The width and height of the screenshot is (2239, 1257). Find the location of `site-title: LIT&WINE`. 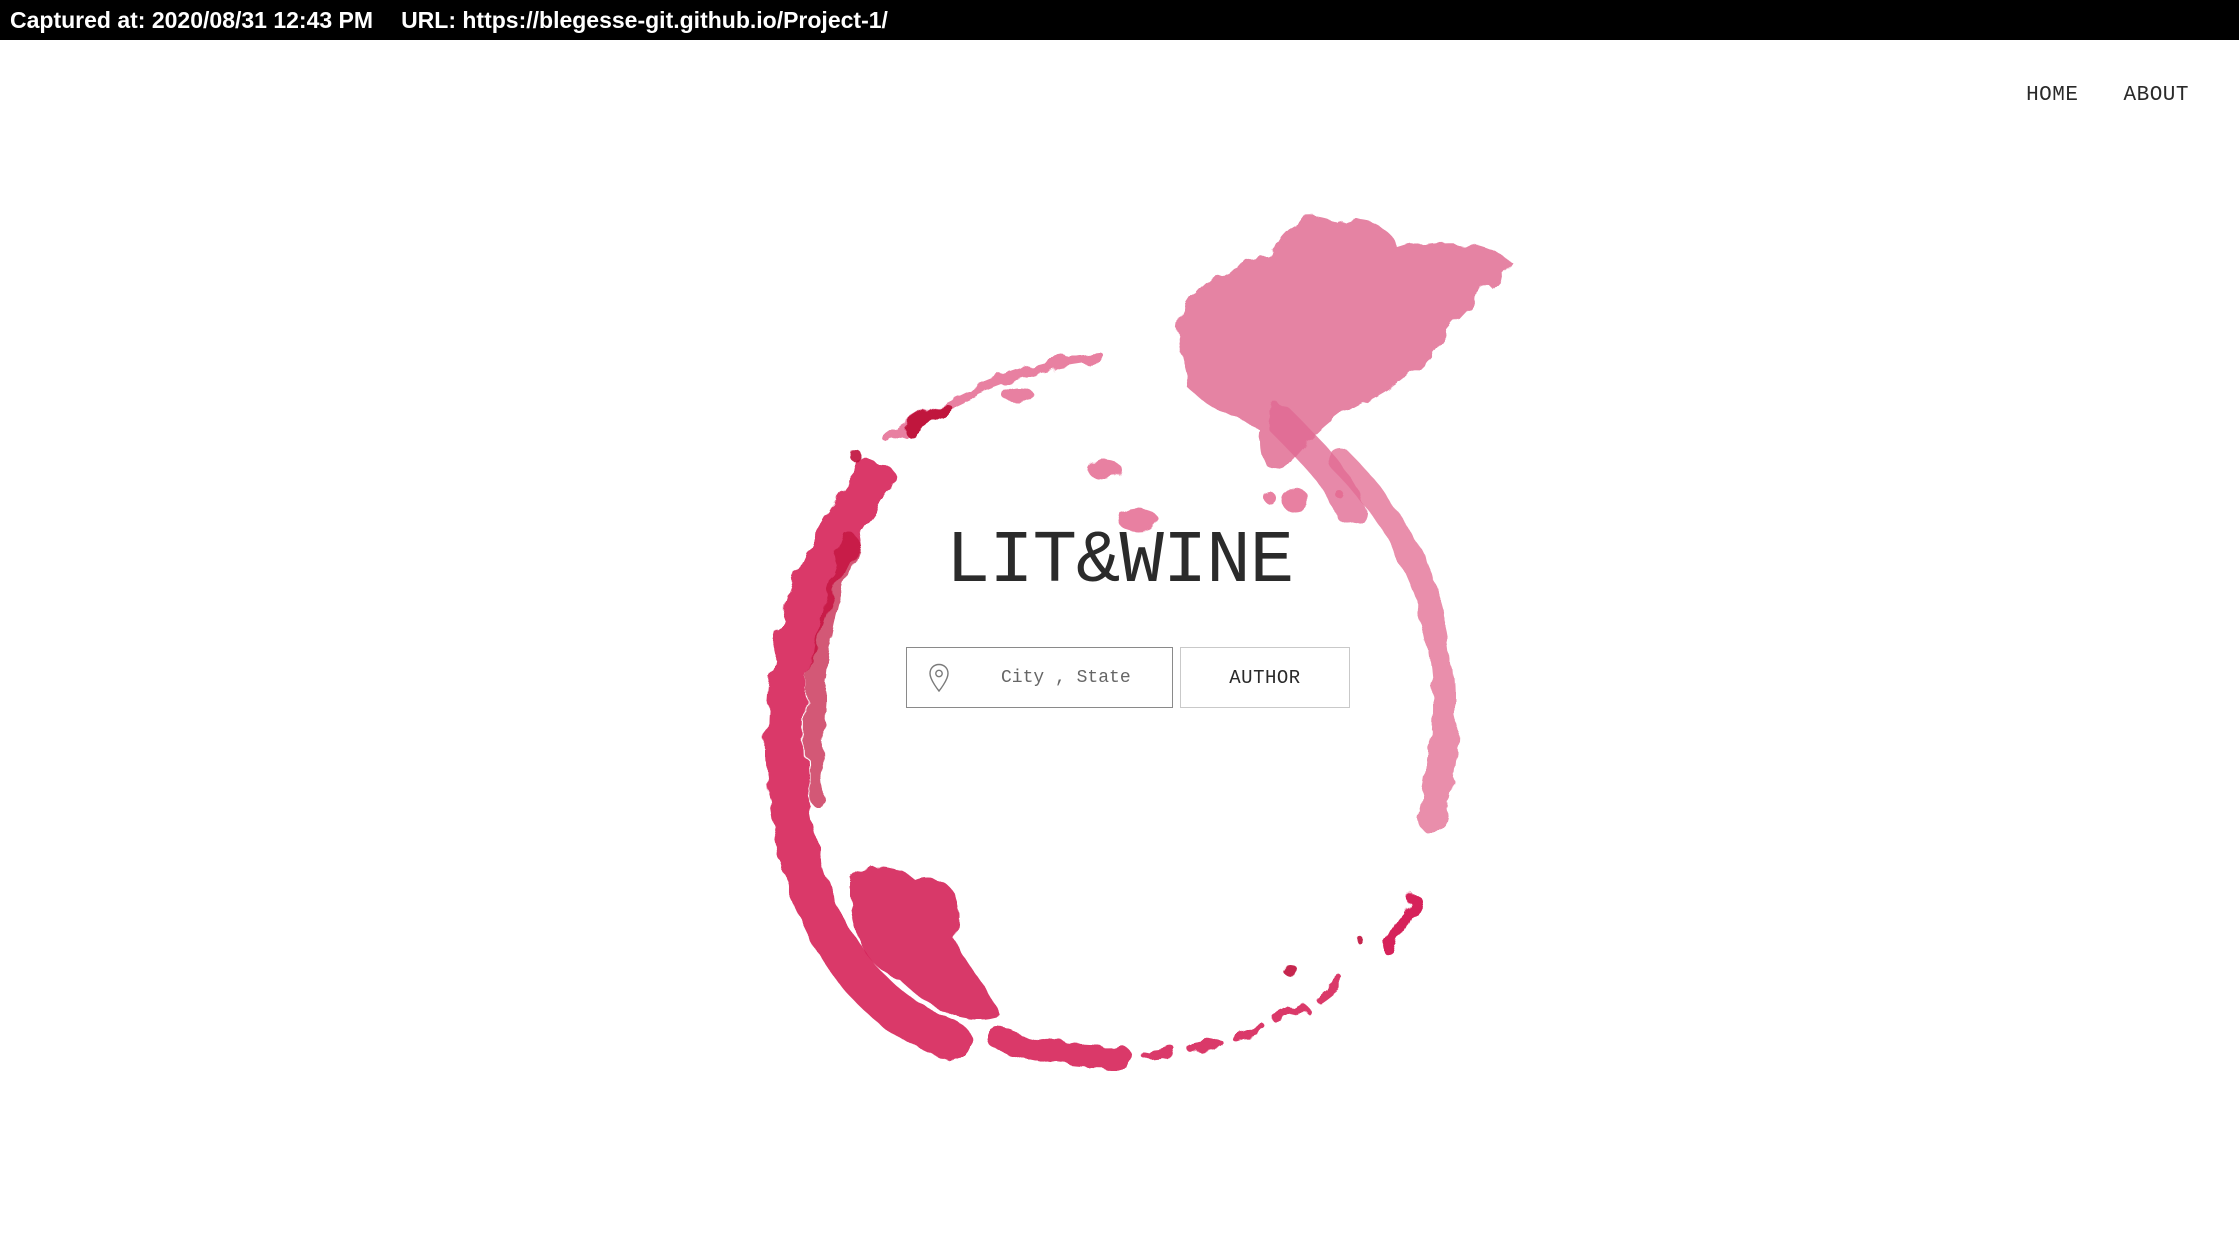

site-title: LIT&WINE is located at coordinates (1119, 562).